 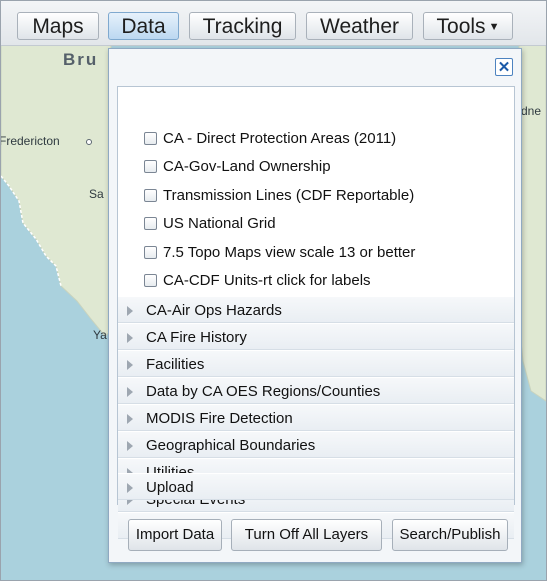 I want to click on map-label-province: Bru, so click(x=81, y=59).